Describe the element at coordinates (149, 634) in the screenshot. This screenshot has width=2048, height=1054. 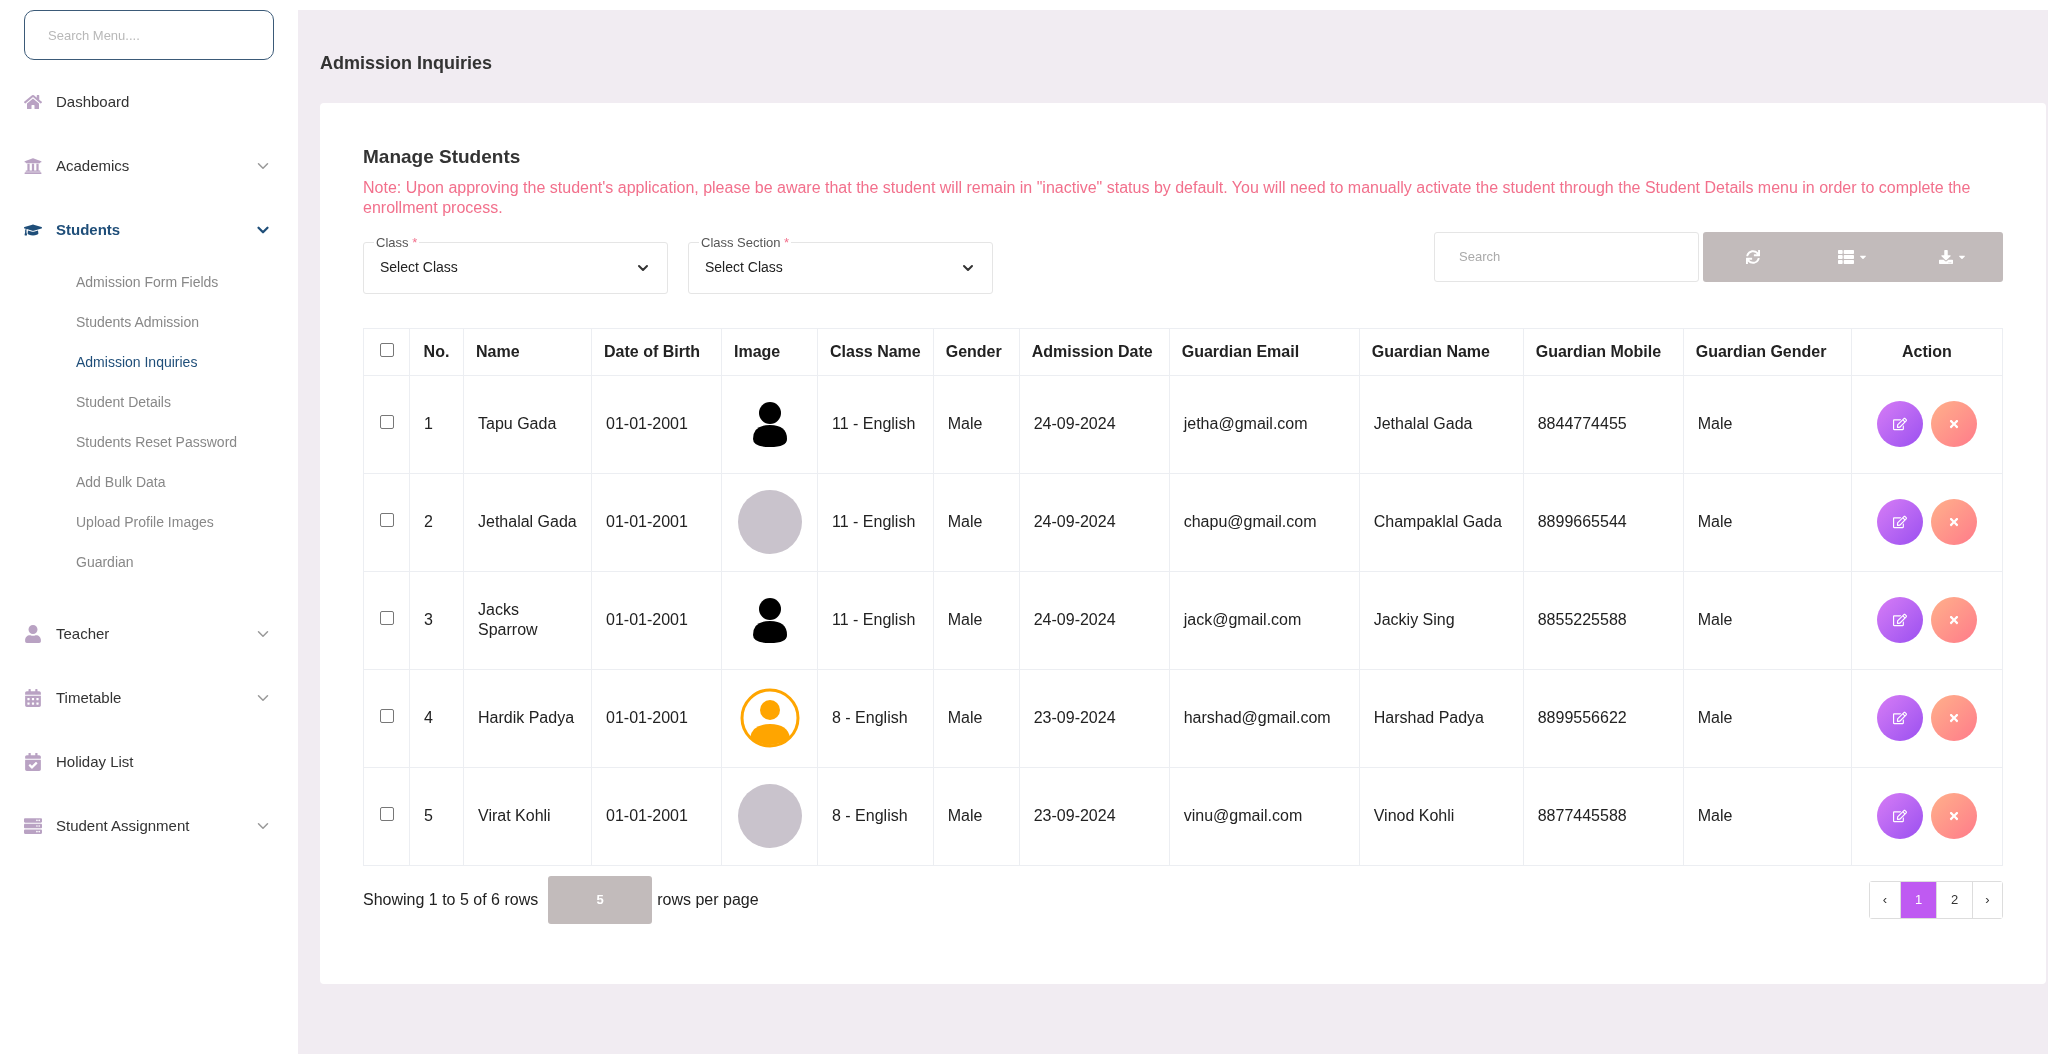
I see `sidebar-item: Teacher` at that location.